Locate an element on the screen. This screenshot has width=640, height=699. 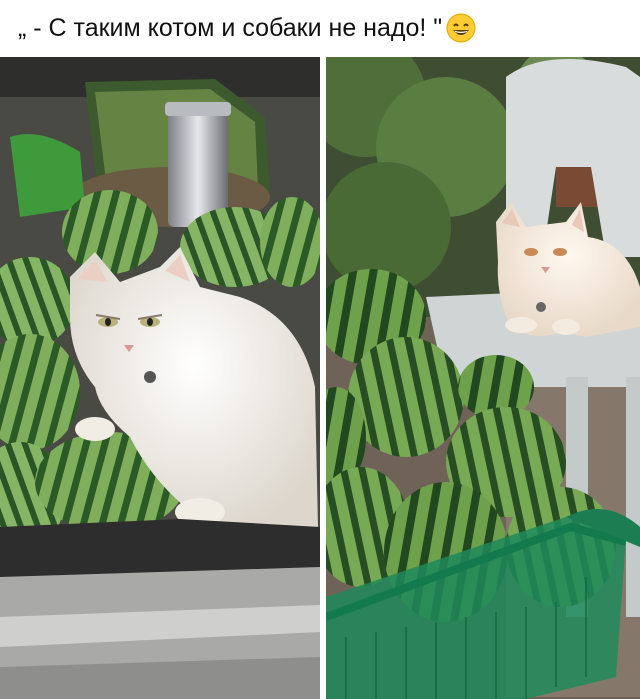
caption: „ - С таким котом и собаки не надо! " is located at coordinates (247, 28).